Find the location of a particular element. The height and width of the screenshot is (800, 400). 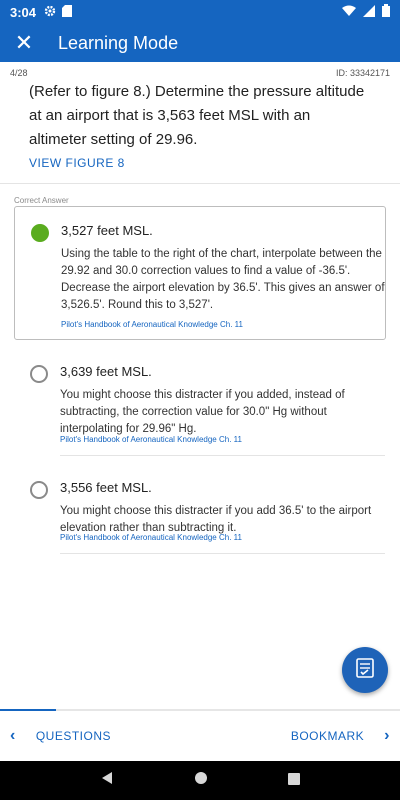

page-title: Learning Mode is located at coordinates (118, 42).